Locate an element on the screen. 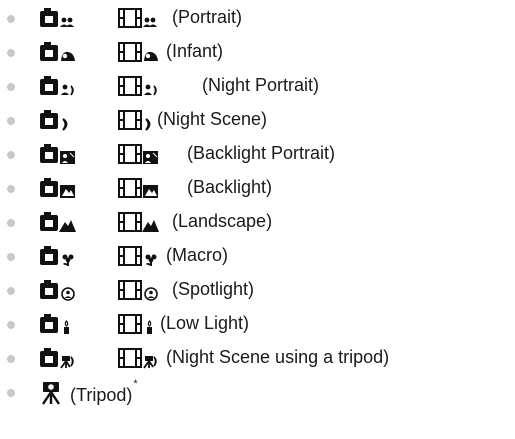  scene-label: (Night Scene) is located at coordinates (212, 119).